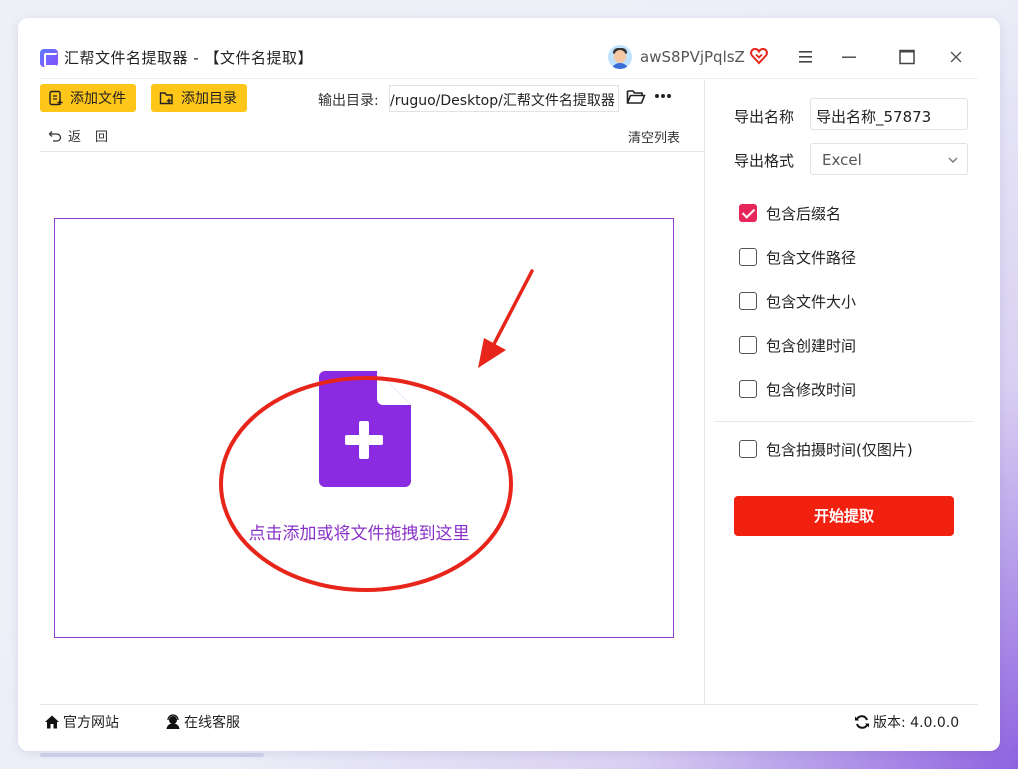  I want to click on username: awS8PVjPqlsZ, so click(692, 57).